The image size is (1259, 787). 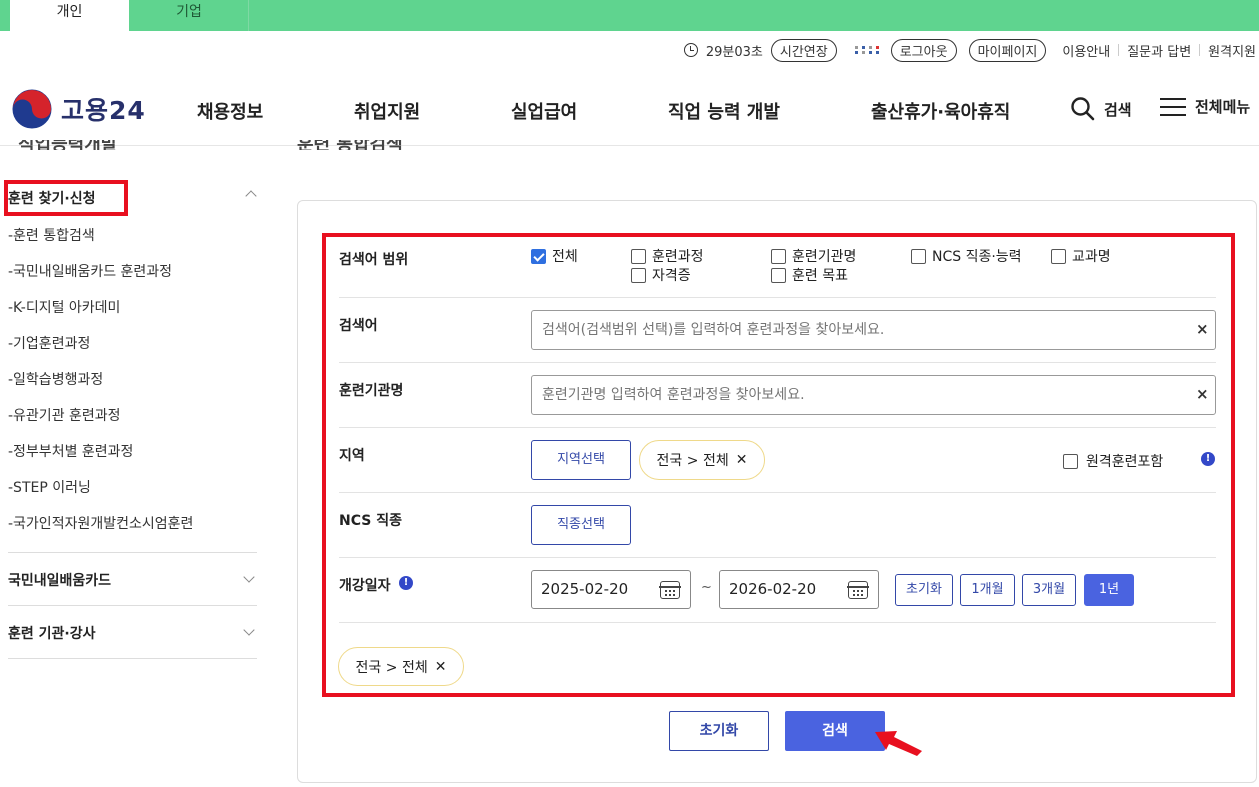 What do you see at coordinates (64, 415) in the screenshot?
I see `sidebar-item-related-agency: -유관기관 훈련과정` at bounding box center [64, 415].